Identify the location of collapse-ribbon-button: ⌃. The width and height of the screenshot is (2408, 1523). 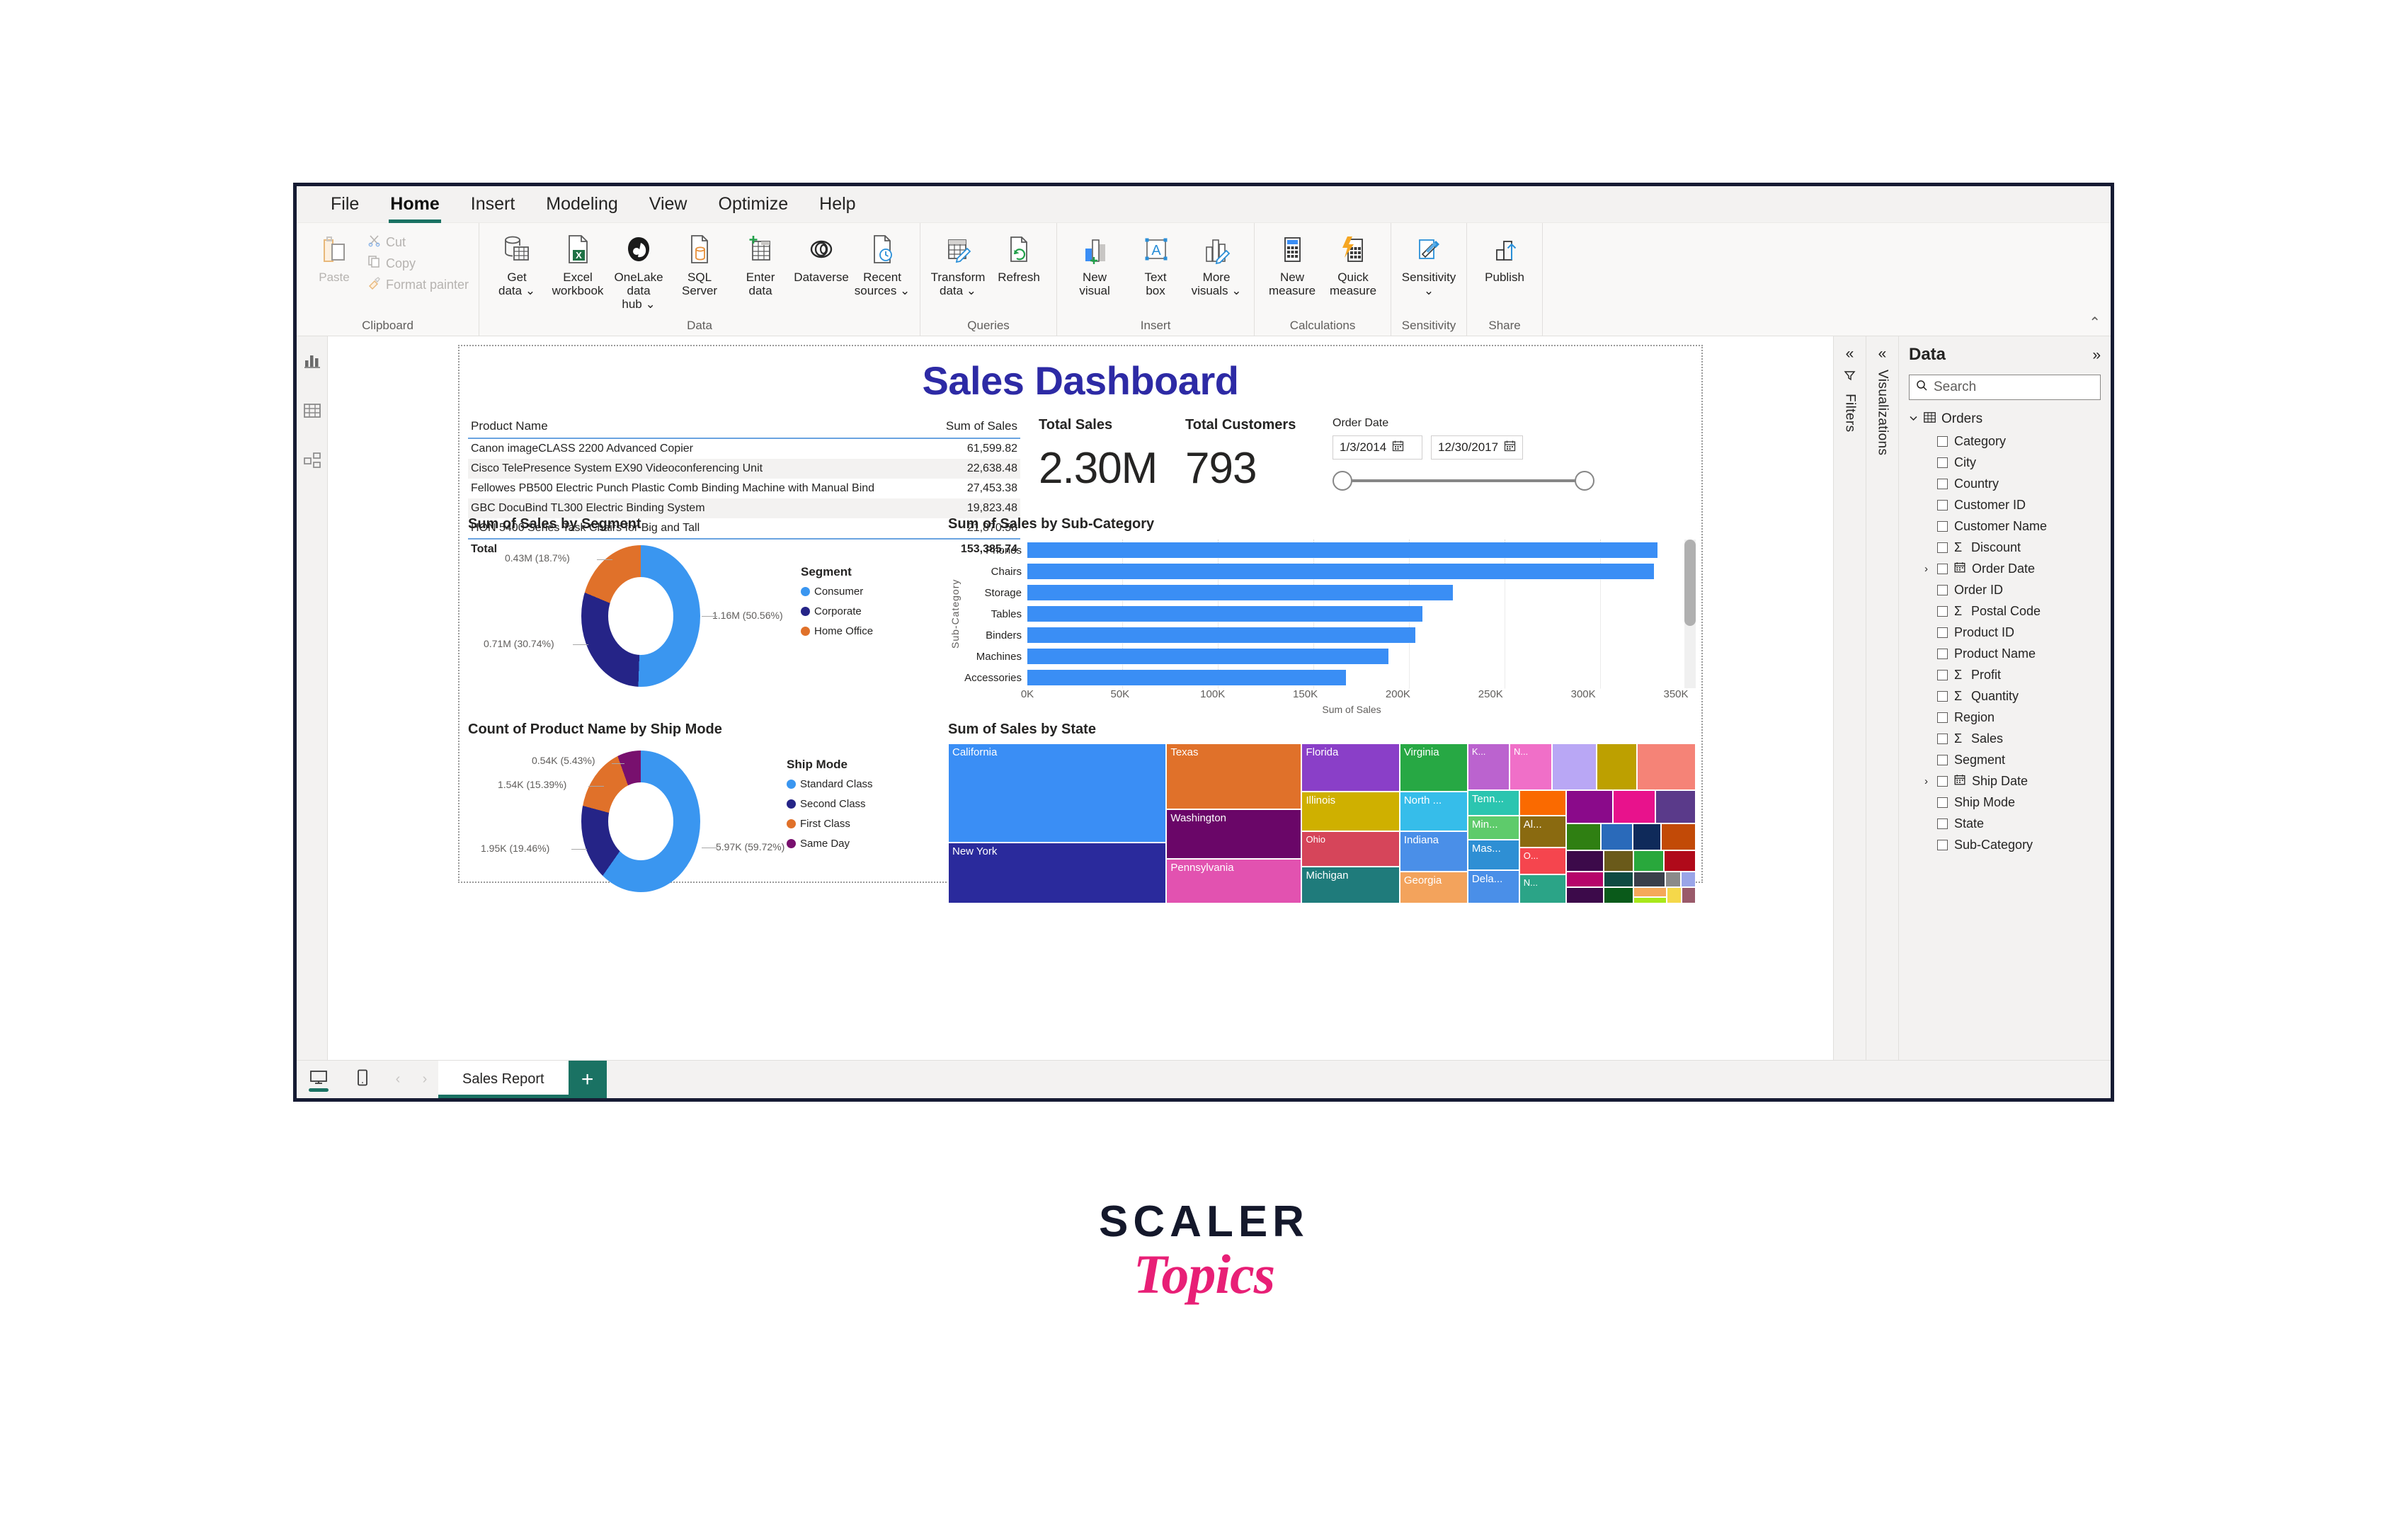
(2095, 323).